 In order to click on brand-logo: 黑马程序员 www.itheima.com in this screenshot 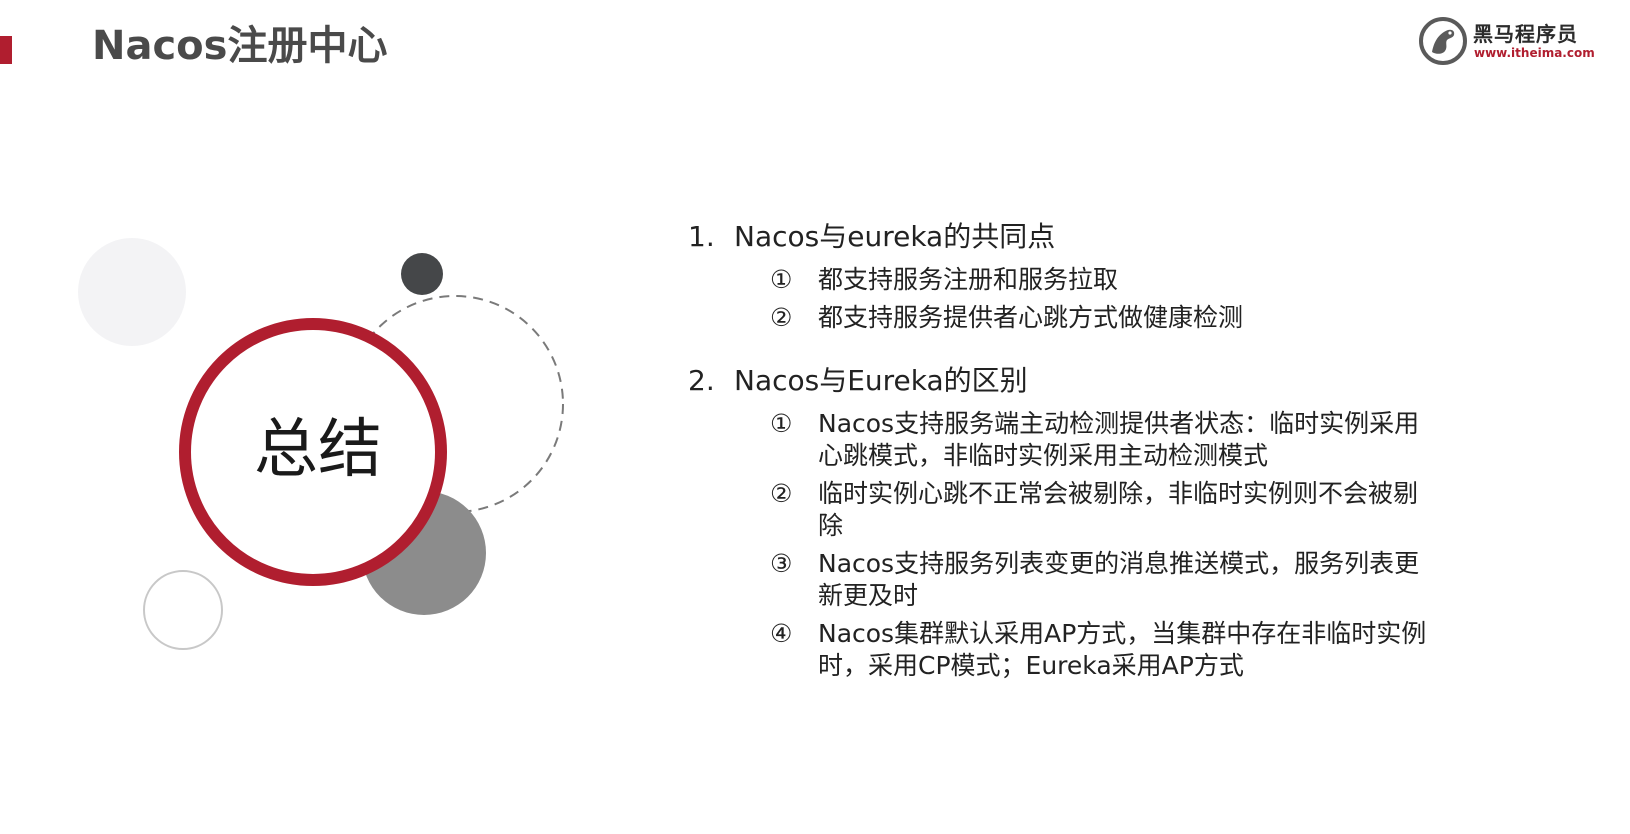, I will do `click(1508, 42)`.